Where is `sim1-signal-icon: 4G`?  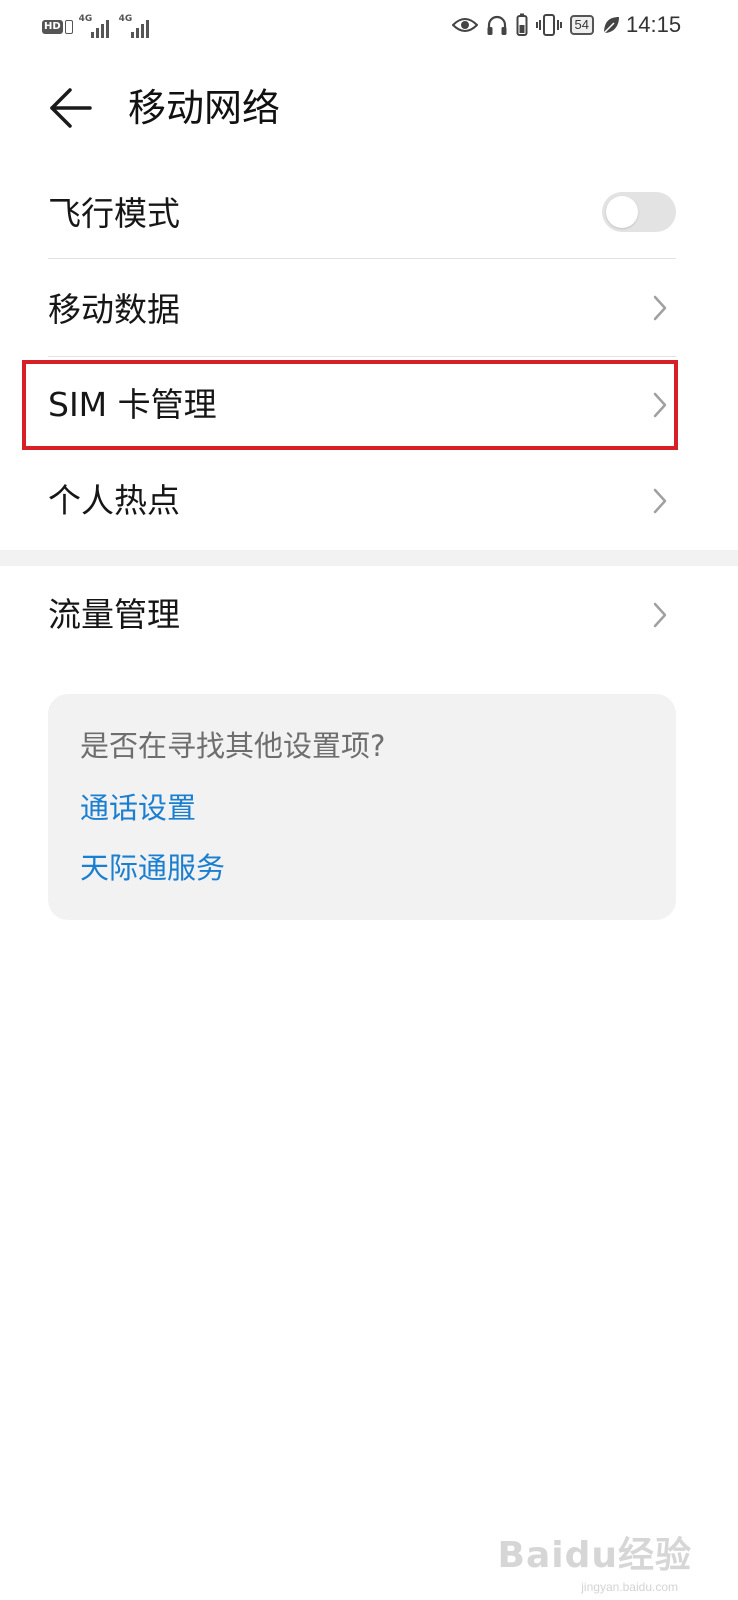
sim1-signal-icon: 4G is located at coordinates (96, 26).